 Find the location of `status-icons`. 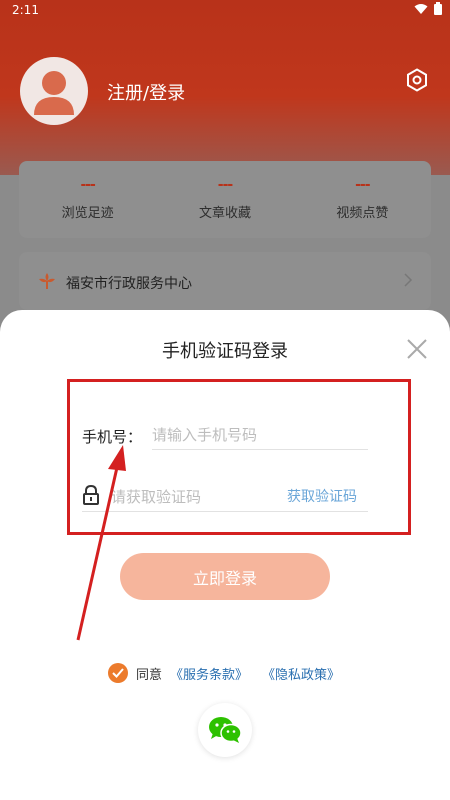

status-icons is located at coordinates (428, 8).